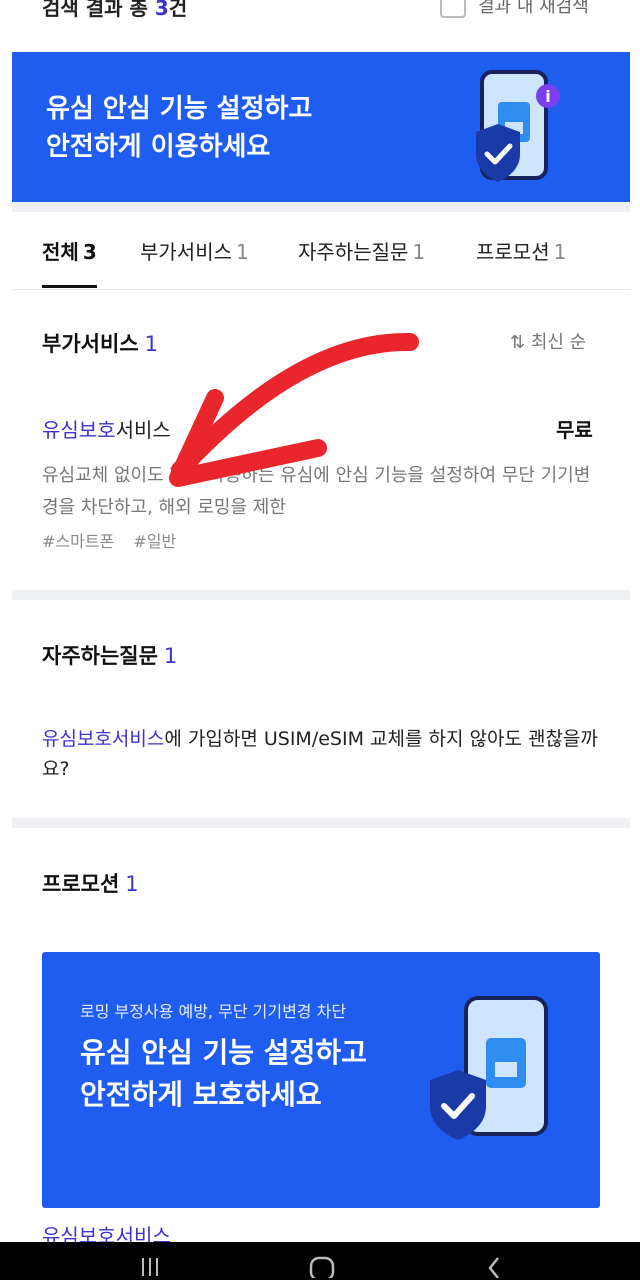 Image resolution: width=640 pixels, height=1280 pixels. What do you see at coordinates (90, 884) in the screenshot?
I see `promo-section-title: 프로모션 1` at bounding box center [90, 884].